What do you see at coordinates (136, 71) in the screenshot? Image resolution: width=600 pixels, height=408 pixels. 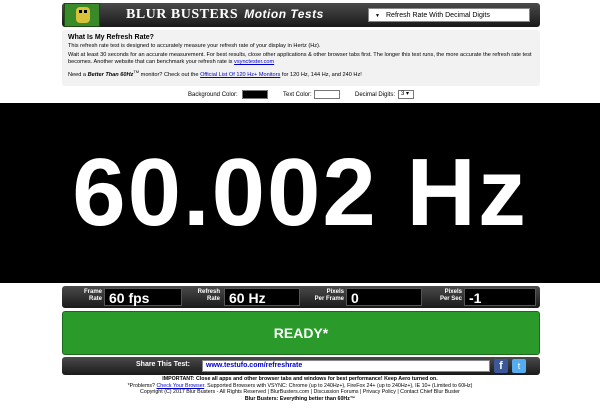 I see `trademark: TM` at bounding box center [136, 71].